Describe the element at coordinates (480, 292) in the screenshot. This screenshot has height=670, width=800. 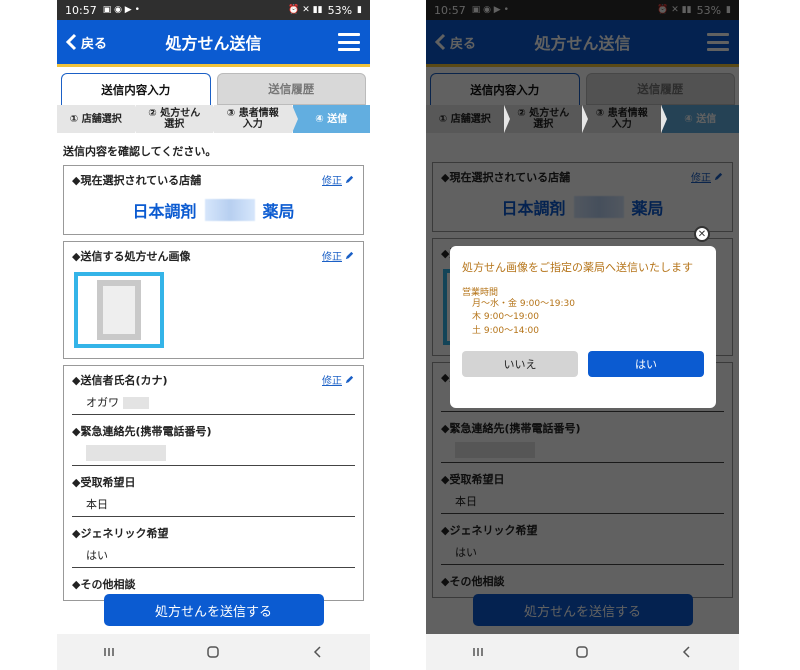
I see `business-hours-title: 営業時間` at that location.